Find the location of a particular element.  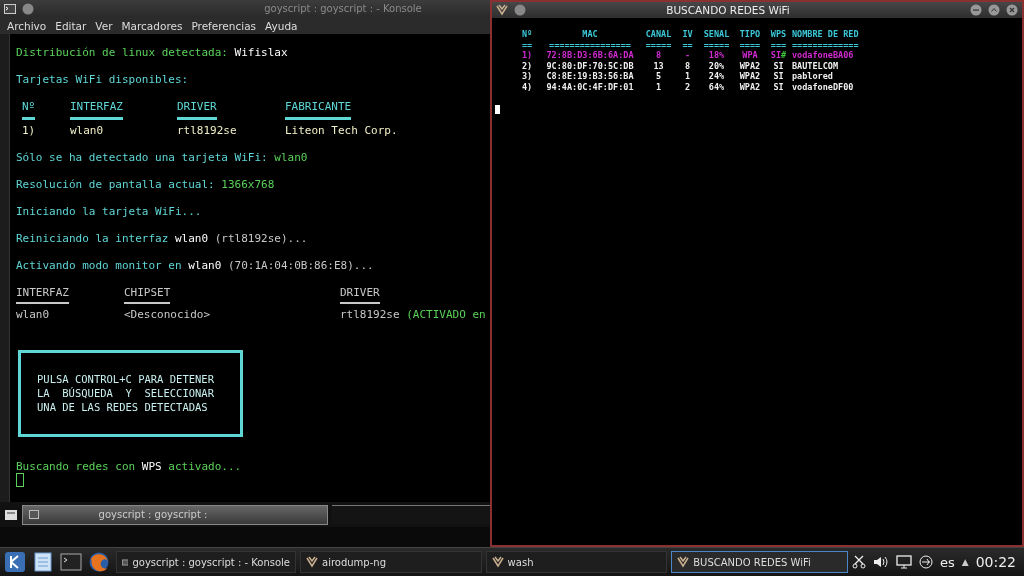

column-header: MAC is located at coordinates (590, 34).